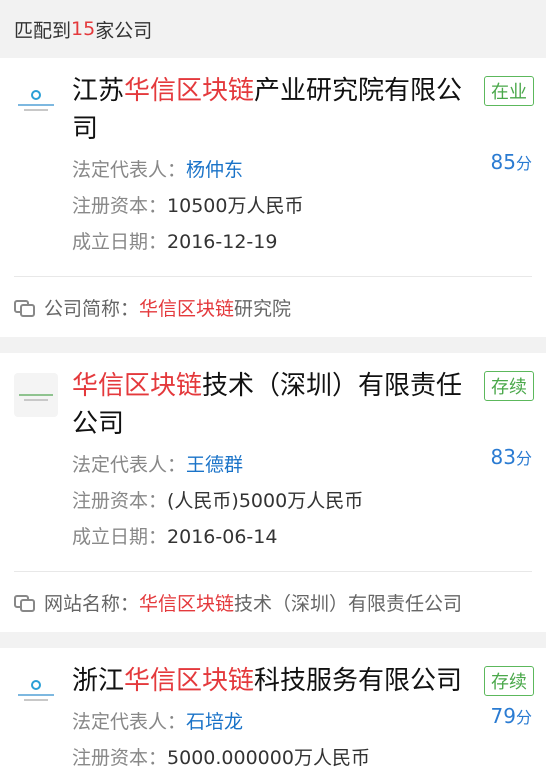 The height and width of the screenshot is (776, 546). What do you see at coordinates (175, 537) in the screenshot?
I see `founded-row: 成立日期：2016-06-14` at bounding box center [175, 537].